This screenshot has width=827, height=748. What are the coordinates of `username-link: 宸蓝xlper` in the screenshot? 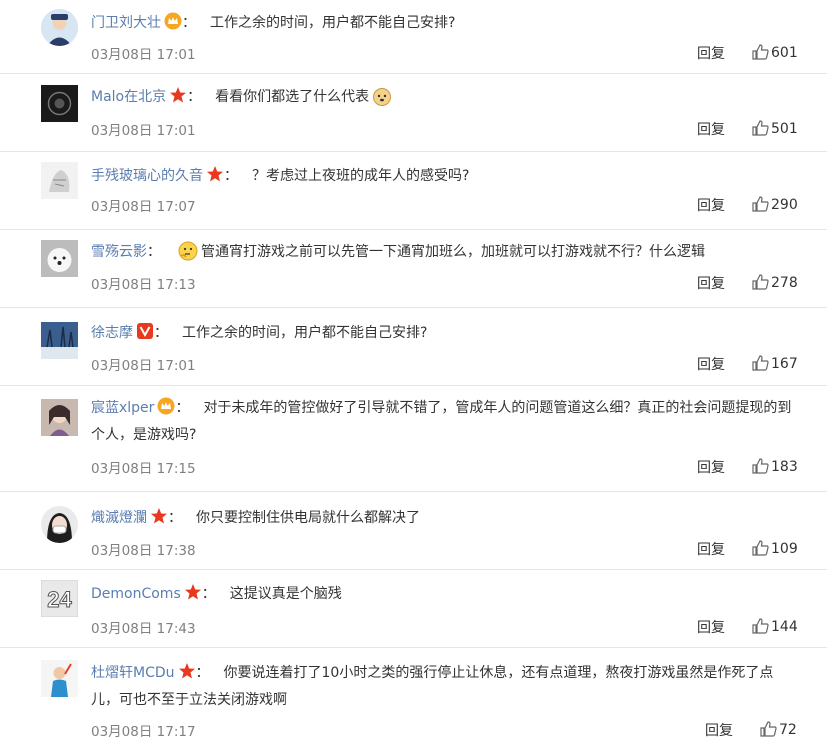 It's located at (122, 408).